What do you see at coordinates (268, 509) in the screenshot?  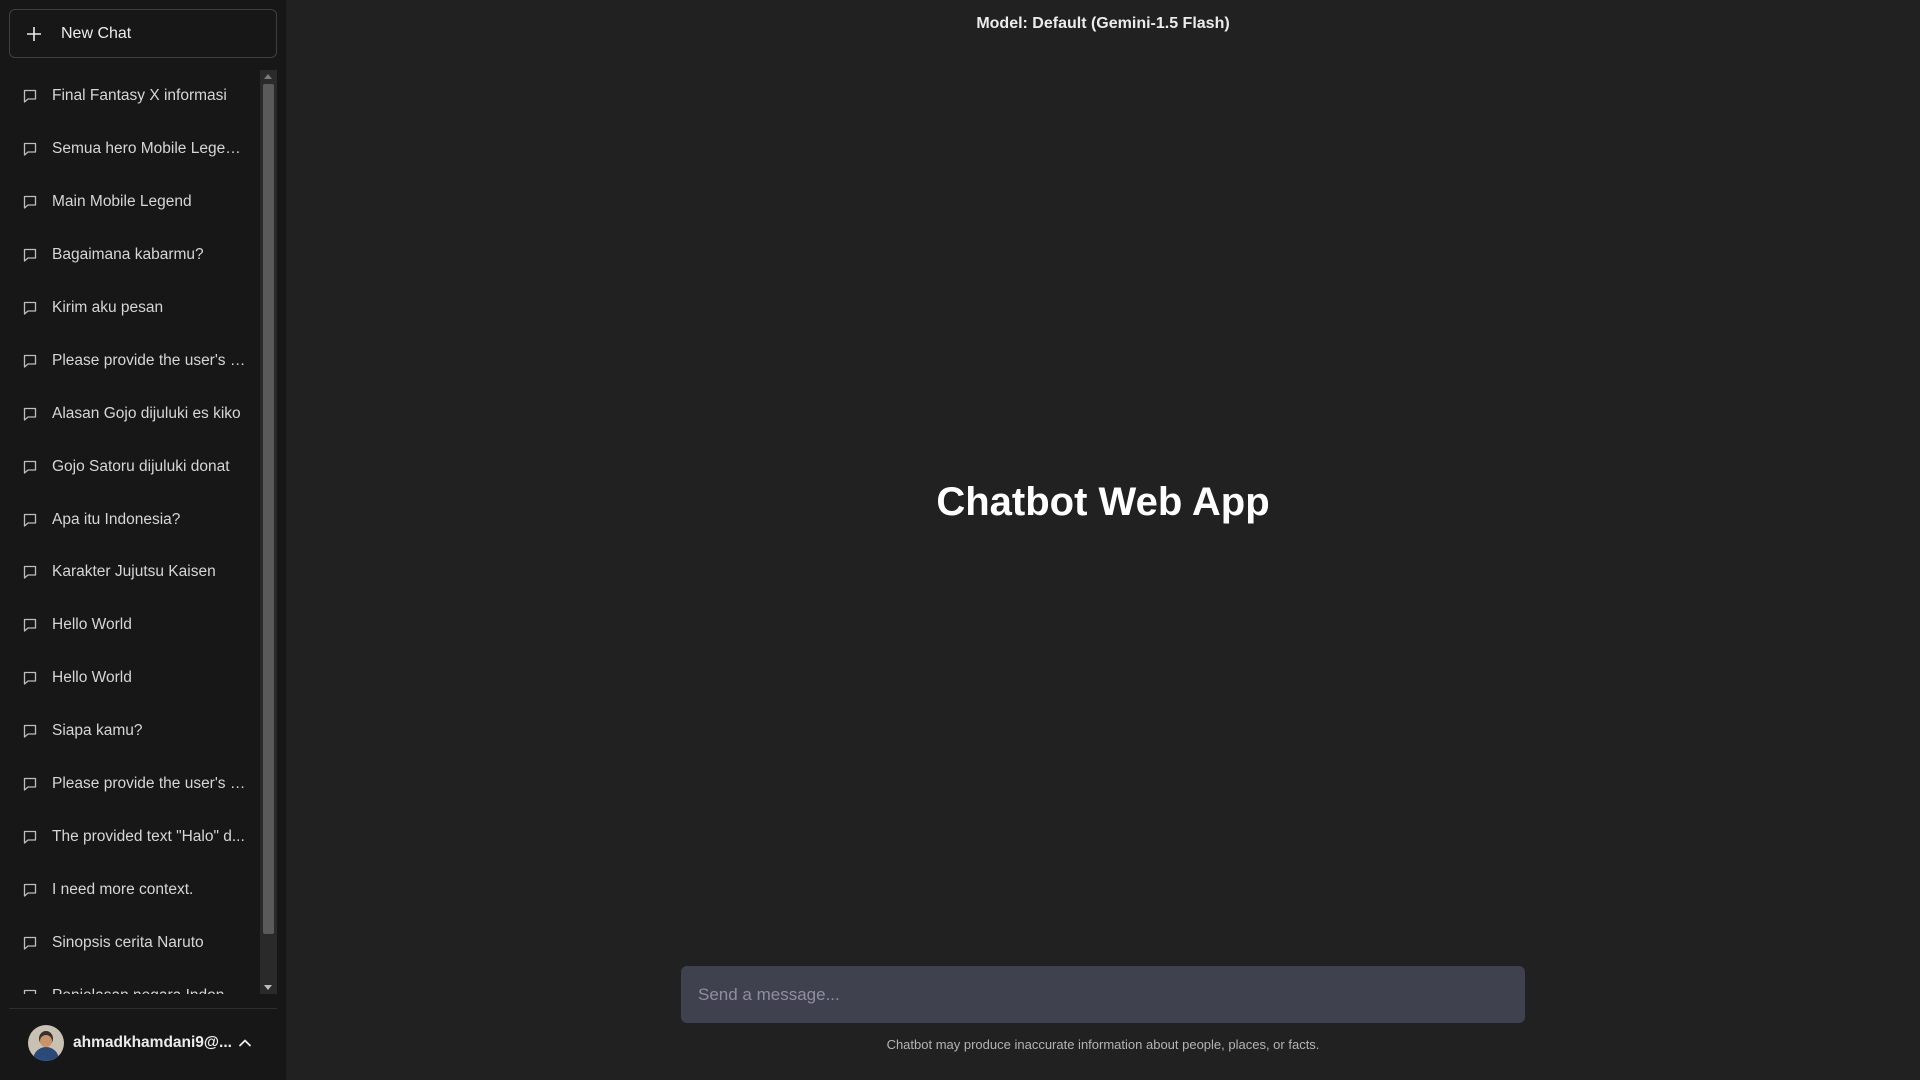 I see `scrollbar-thumb` at bounding box center [268, 509].